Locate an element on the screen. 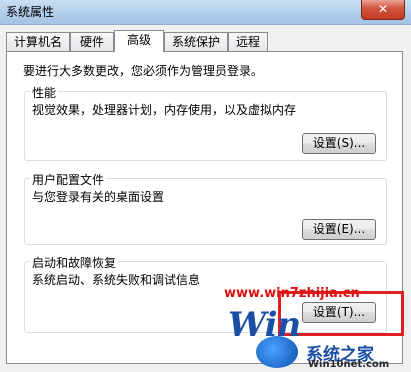 Image resolution: width=411 pixels, height=372 pixels. user-profiles-desc: 与您登录有关的桌面设置 is located at coordinates (98, 197).